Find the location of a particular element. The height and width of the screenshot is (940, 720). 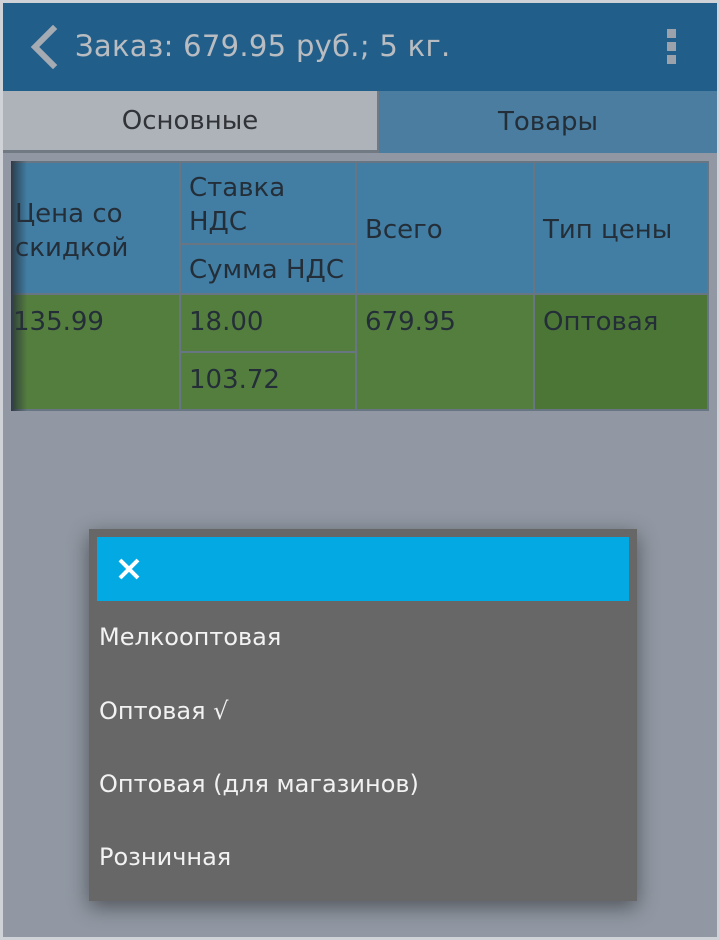

option-small-wholesale: Мелкооптовая is located at coordinates (363, 637).